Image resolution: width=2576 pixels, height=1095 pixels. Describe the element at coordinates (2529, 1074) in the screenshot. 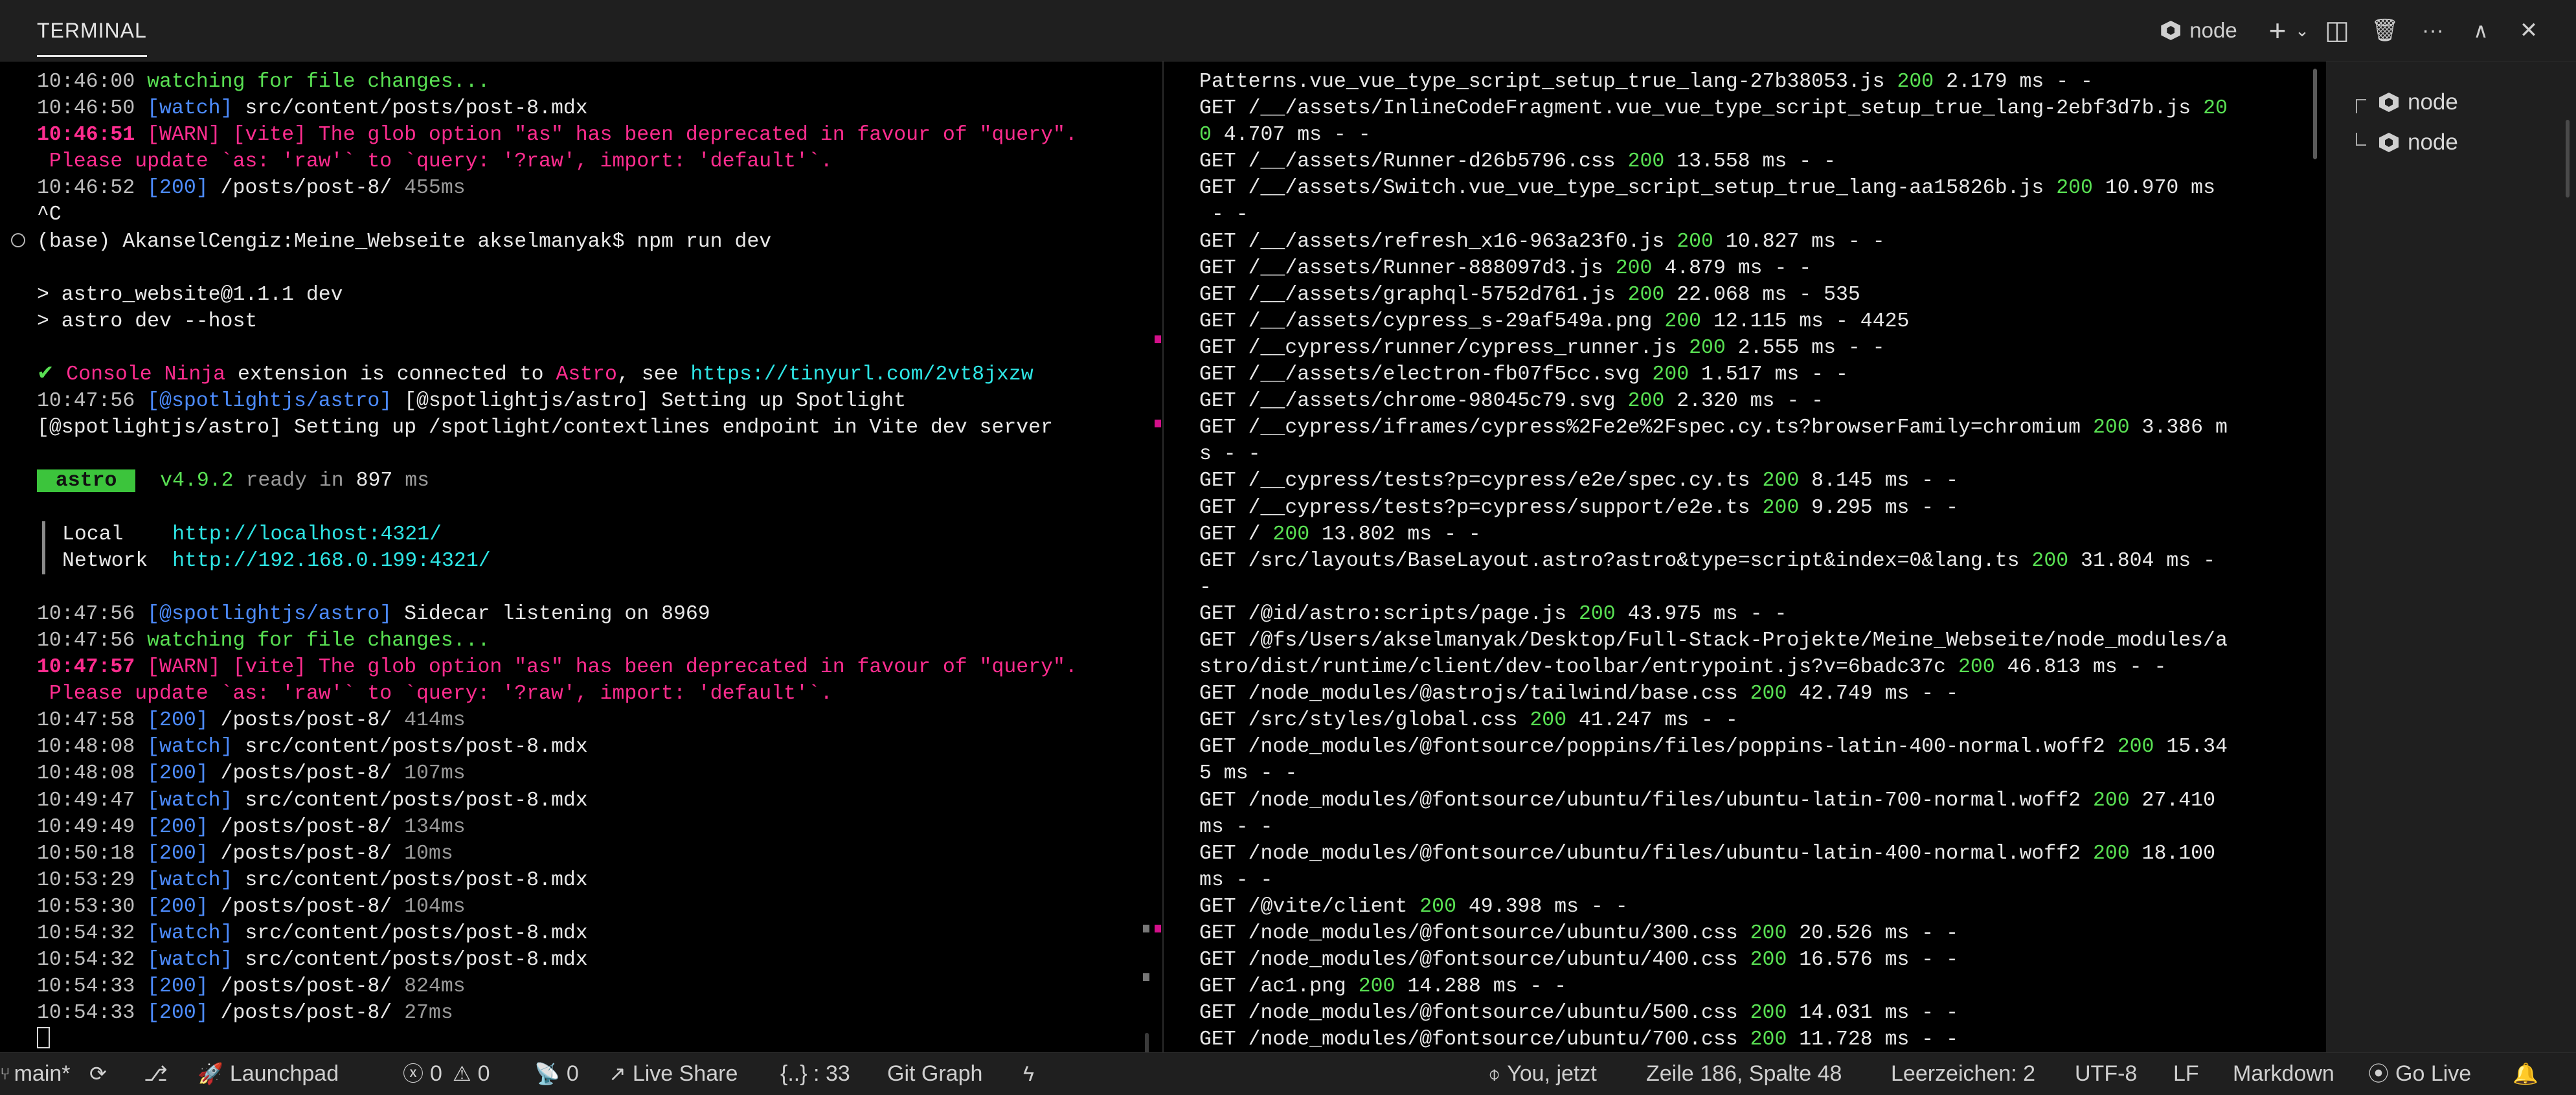

I see `notifications-button: 🔔` at that location.